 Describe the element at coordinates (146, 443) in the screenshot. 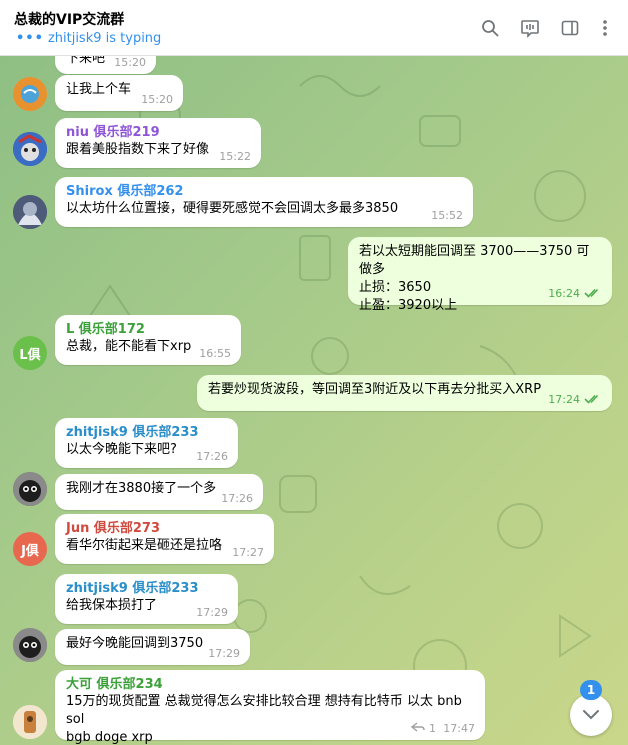

I see `message-bubble: zhitjisk9 俱乐部233 以太今晚能下来吧? 17:26` at that location.